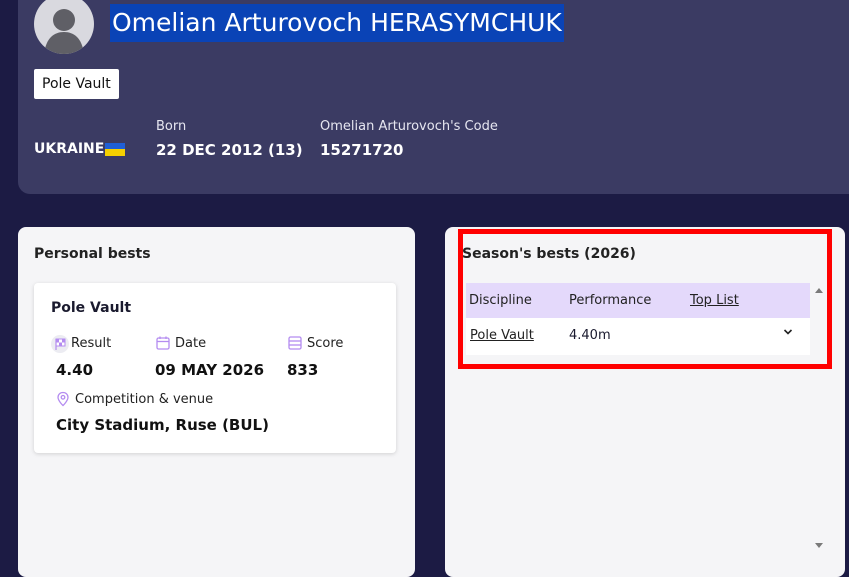  Describe the element at coordinates (144, 399) in the screenshot. I see `venue-label-text: Competition & venue` at that location.